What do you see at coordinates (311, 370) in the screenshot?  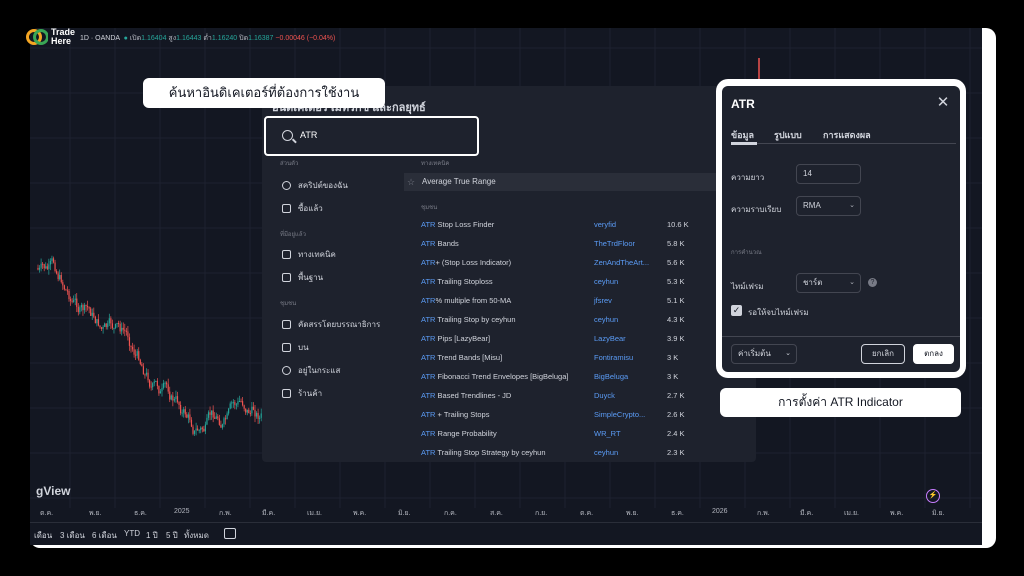 I see `sidebar-item-trending: อยู่ในกระแส` at bounding box center [311, 370].